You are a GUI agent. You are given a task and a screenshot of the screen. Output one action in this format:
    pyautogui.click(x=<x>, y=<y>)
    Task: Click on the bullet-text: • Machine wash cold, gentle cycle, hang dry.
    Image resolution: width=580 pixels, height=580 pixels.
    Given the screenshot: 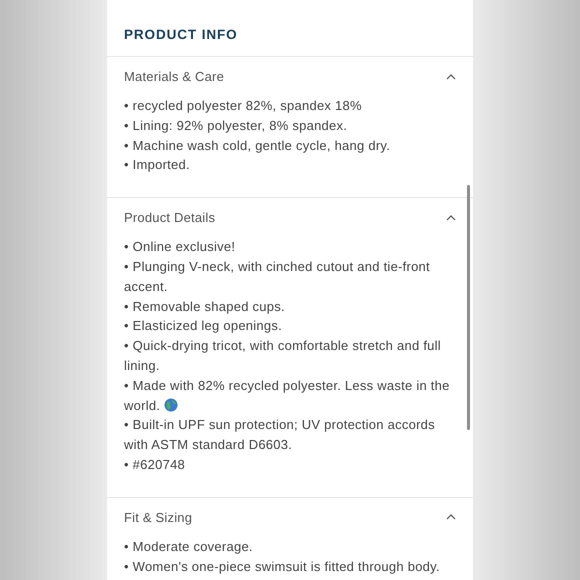 What is the action you would take?
    pyautogui.click(x=258, y=145)
    